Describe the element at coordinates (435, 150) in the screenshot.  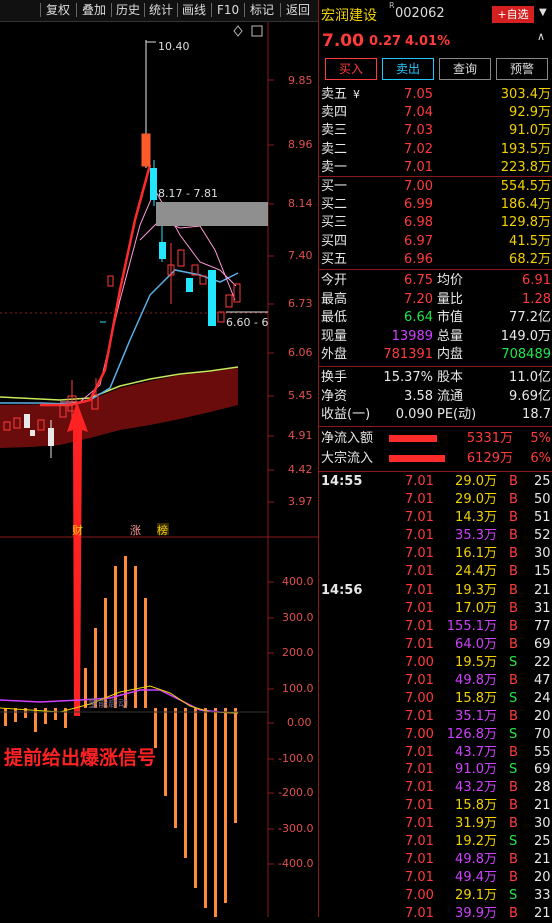
I see `ask-row: 卖二 7.02 193.5万` at that location.